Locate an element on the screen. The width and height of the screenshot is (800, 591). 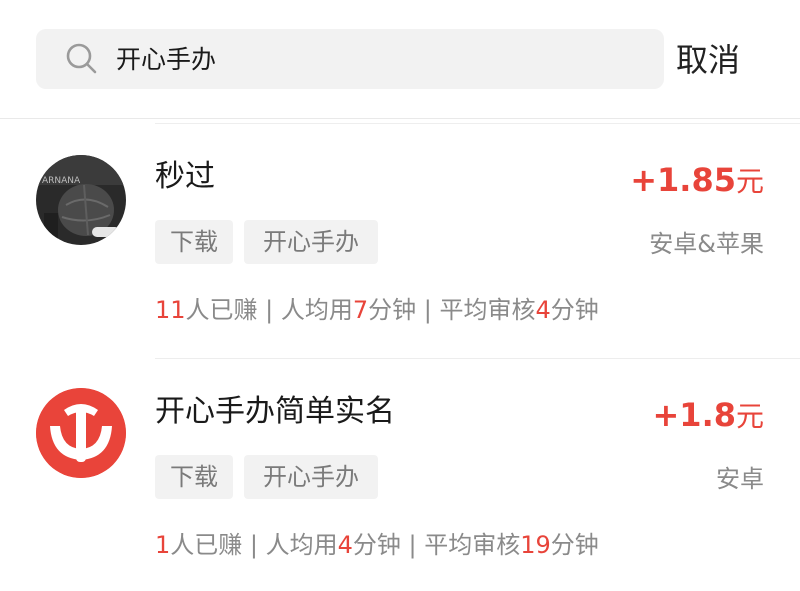
search-icon is located at coordinates (81, 58).